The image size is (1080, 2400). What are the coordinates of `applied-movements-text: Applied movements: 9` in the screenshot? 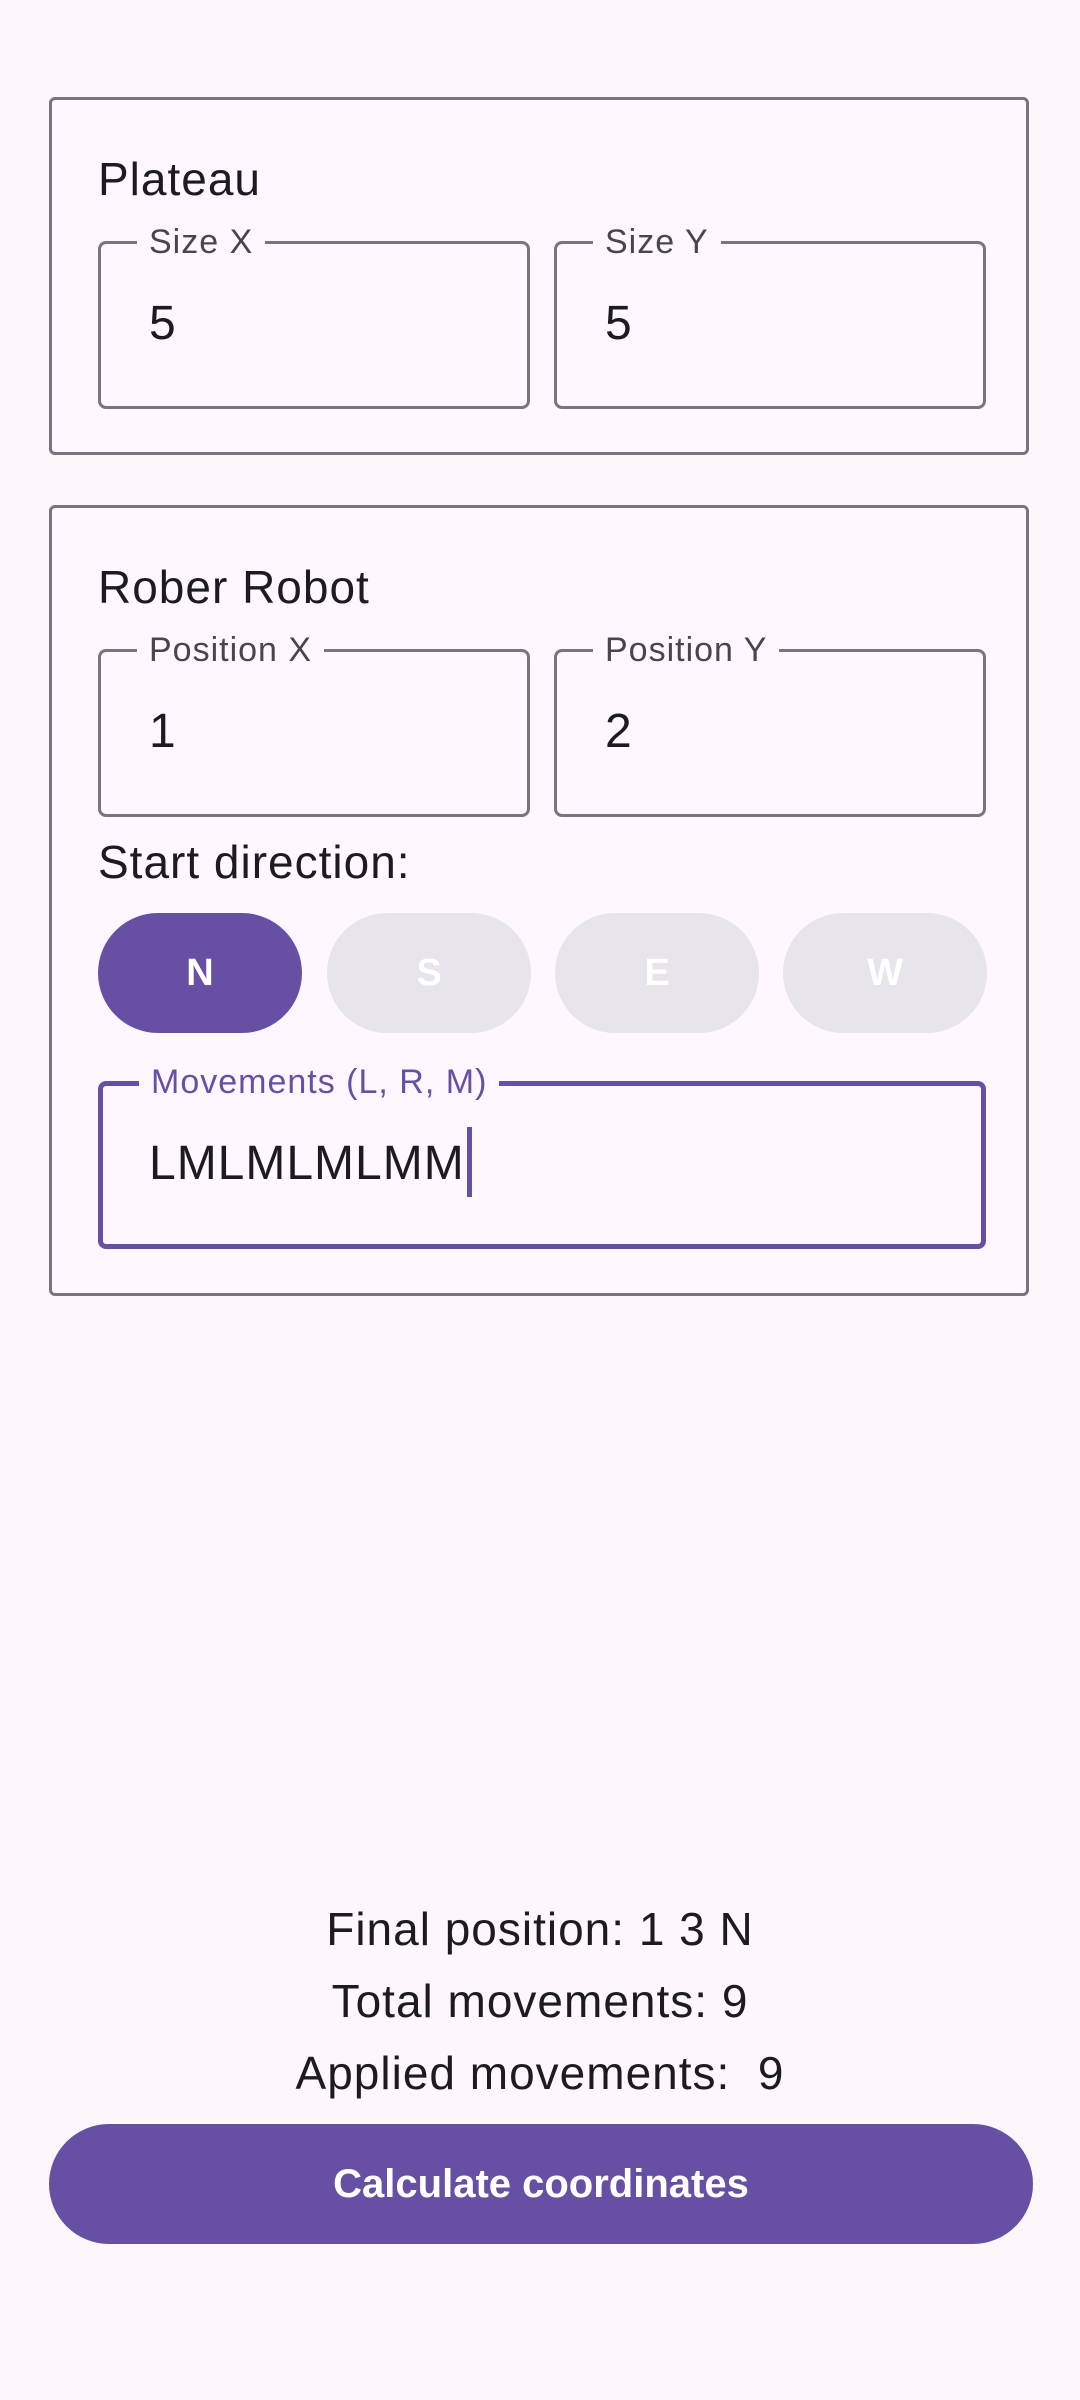 It's located at (540, 2073).